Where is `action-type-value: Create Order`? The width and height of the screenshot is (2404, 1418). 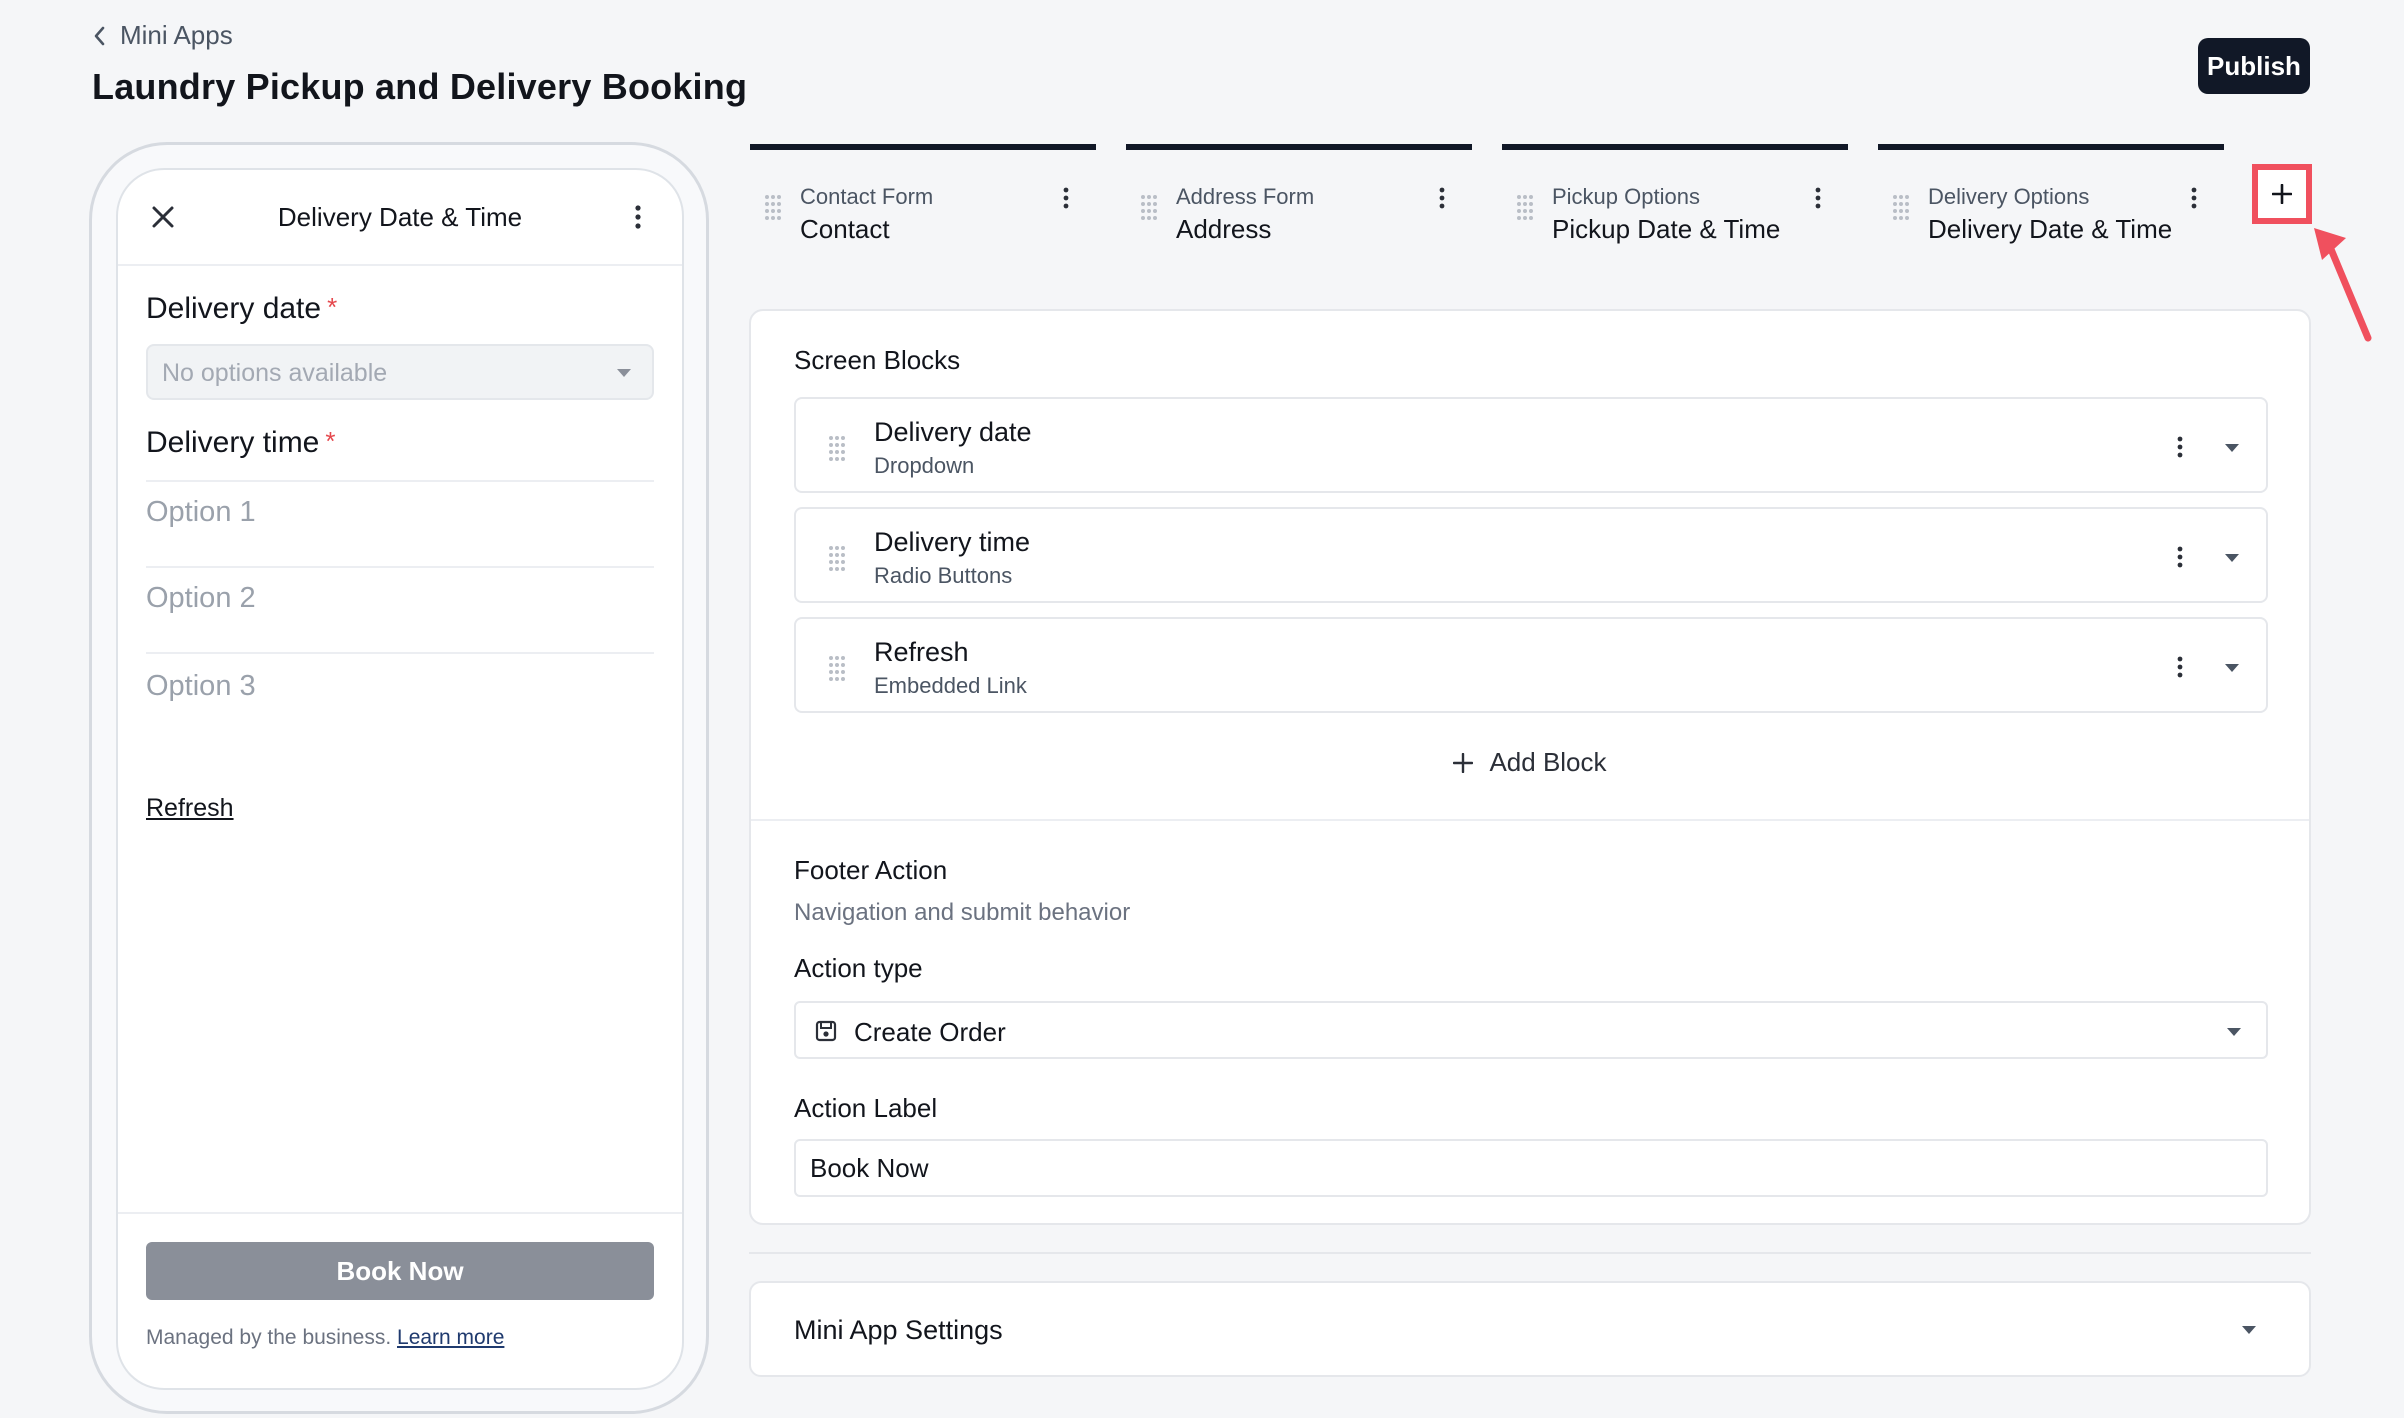 action-type-value: Create Order is located at coordinates (930, 1032).